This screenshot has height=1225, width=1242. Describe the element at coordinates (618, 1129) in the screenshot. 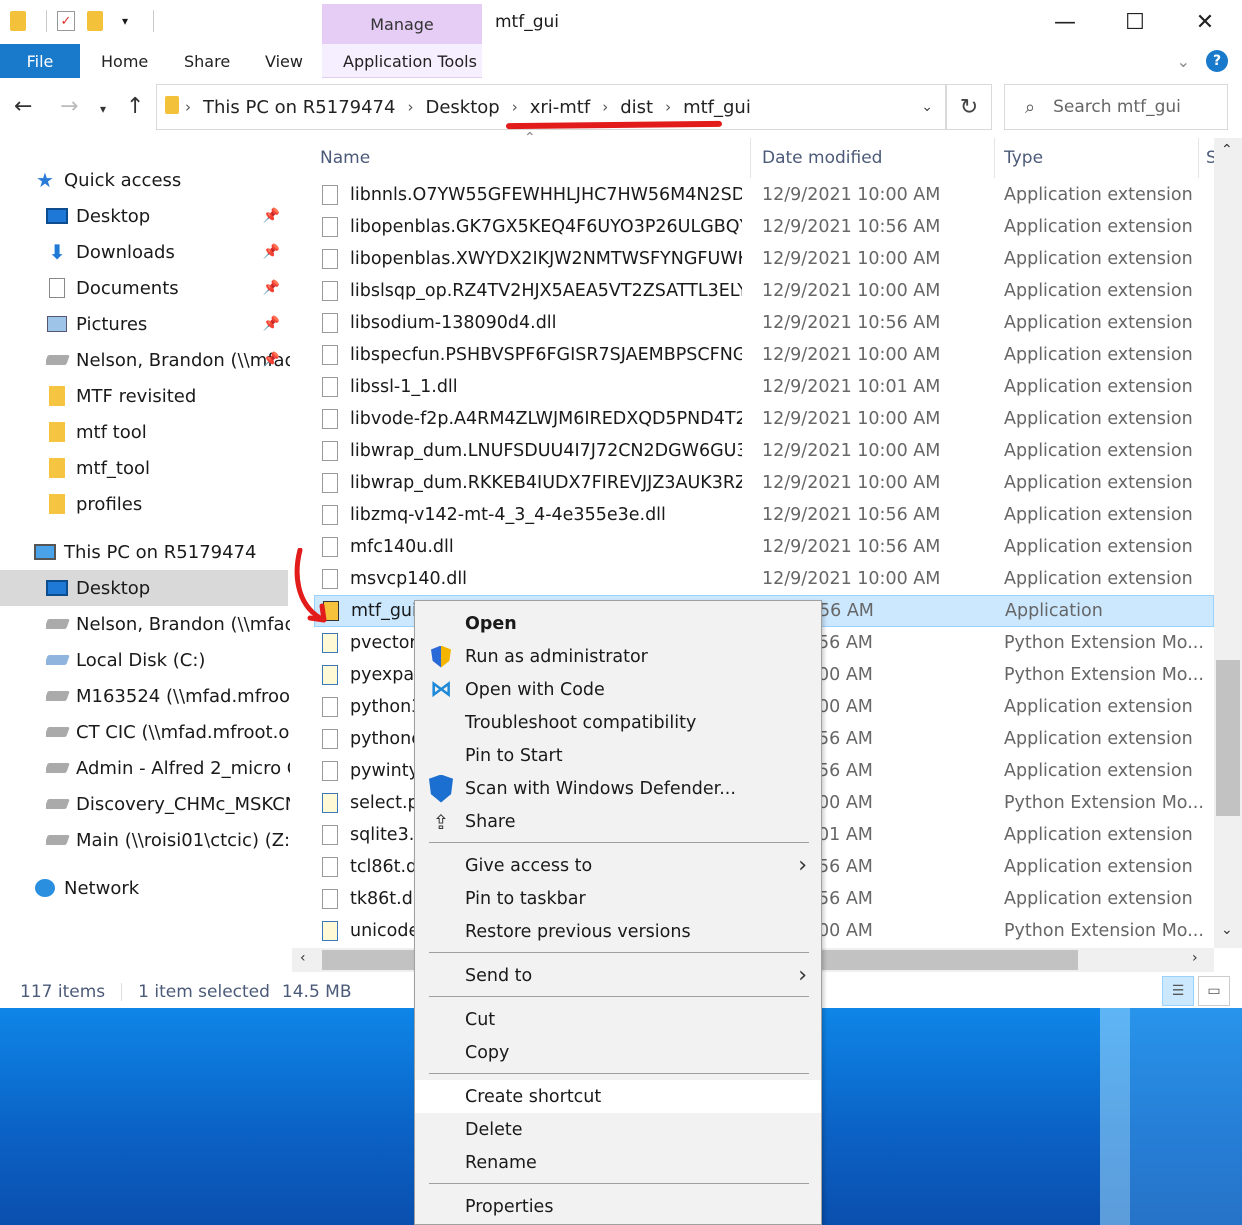

I see `menu-item-delete: Delete` at that location.